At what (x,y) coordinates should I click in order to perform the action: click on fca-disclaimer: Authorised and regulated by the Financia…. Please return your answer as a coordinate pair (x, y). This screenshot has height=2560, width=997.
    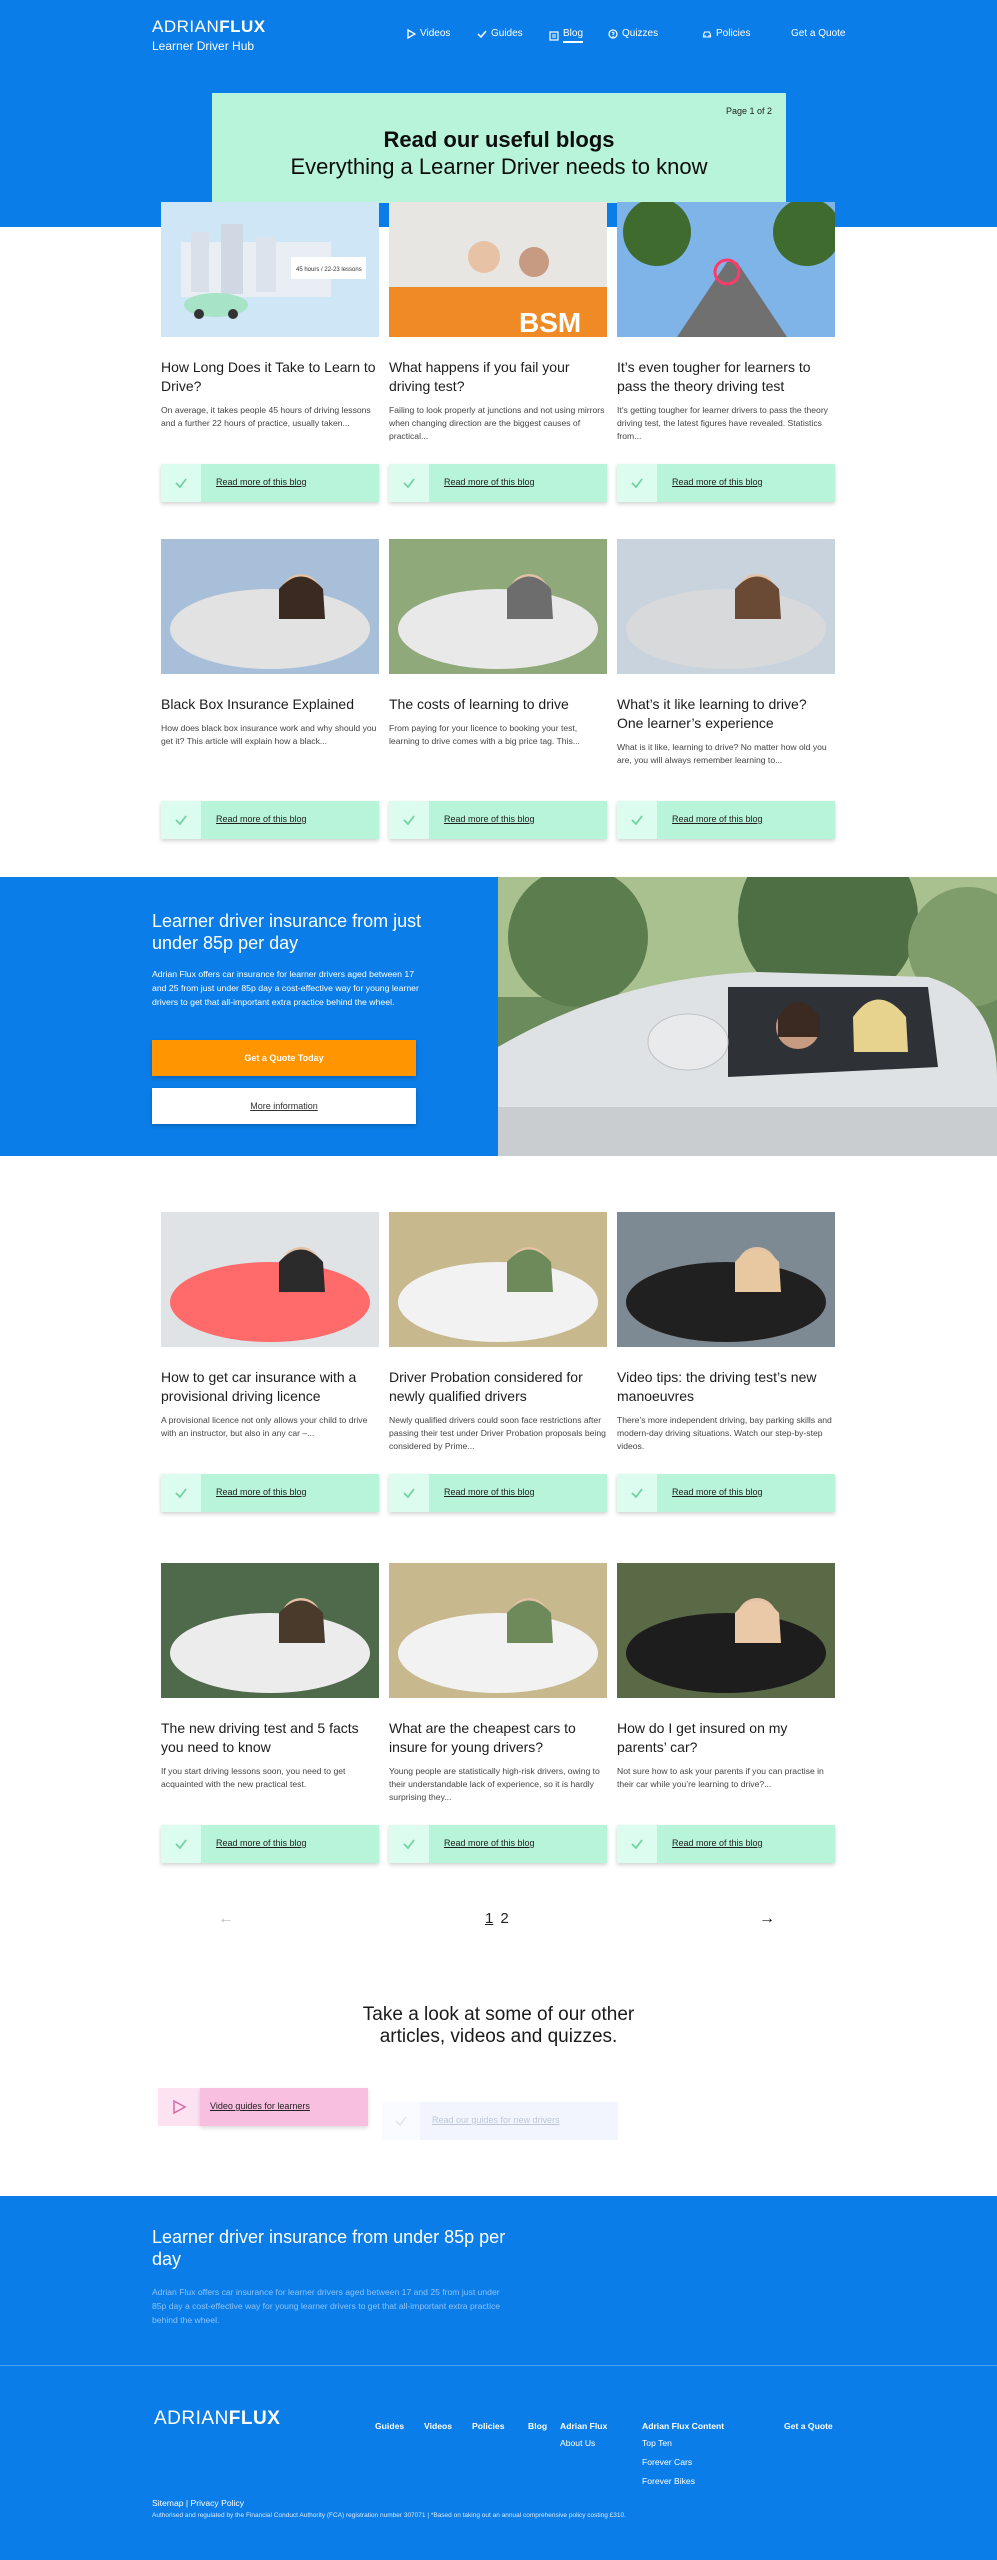
    Looking at the image, I should click on (389, 2515).